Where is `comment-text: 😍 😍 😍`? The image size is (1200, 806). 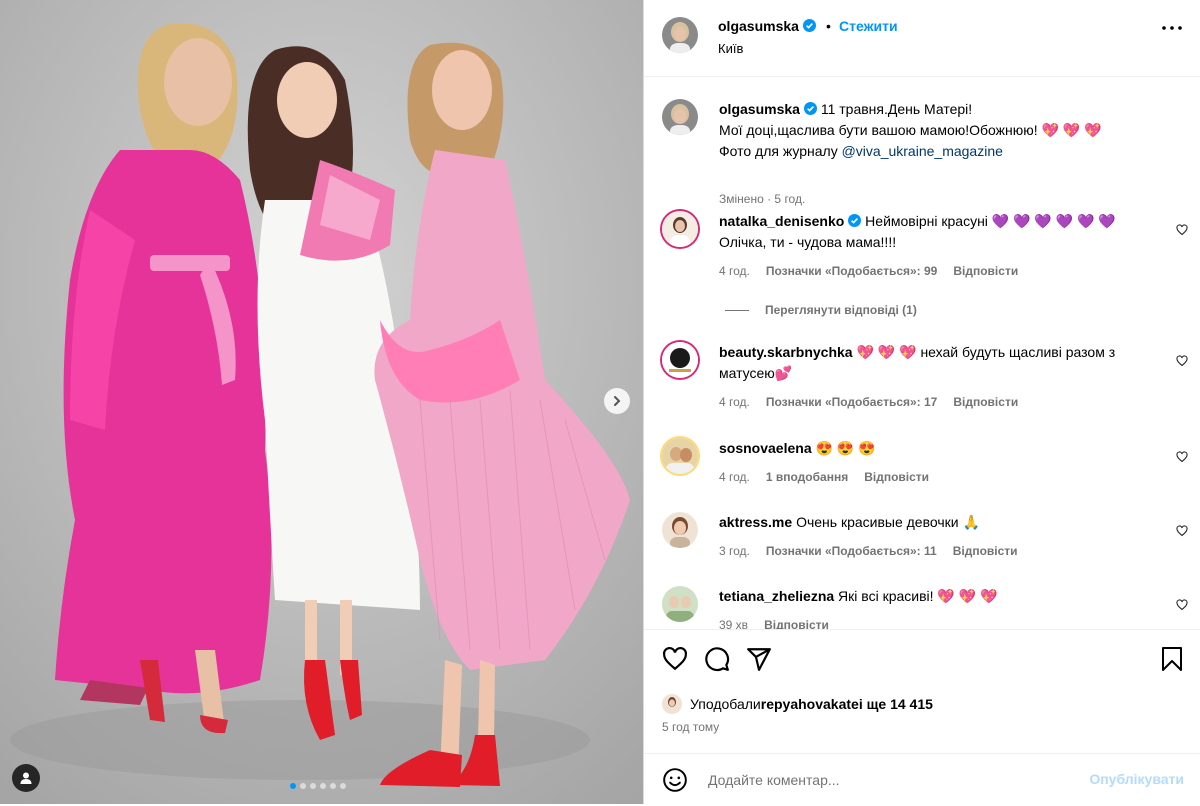 comment-text: 😍 😍 😍 is located at coordinates (845, 448).